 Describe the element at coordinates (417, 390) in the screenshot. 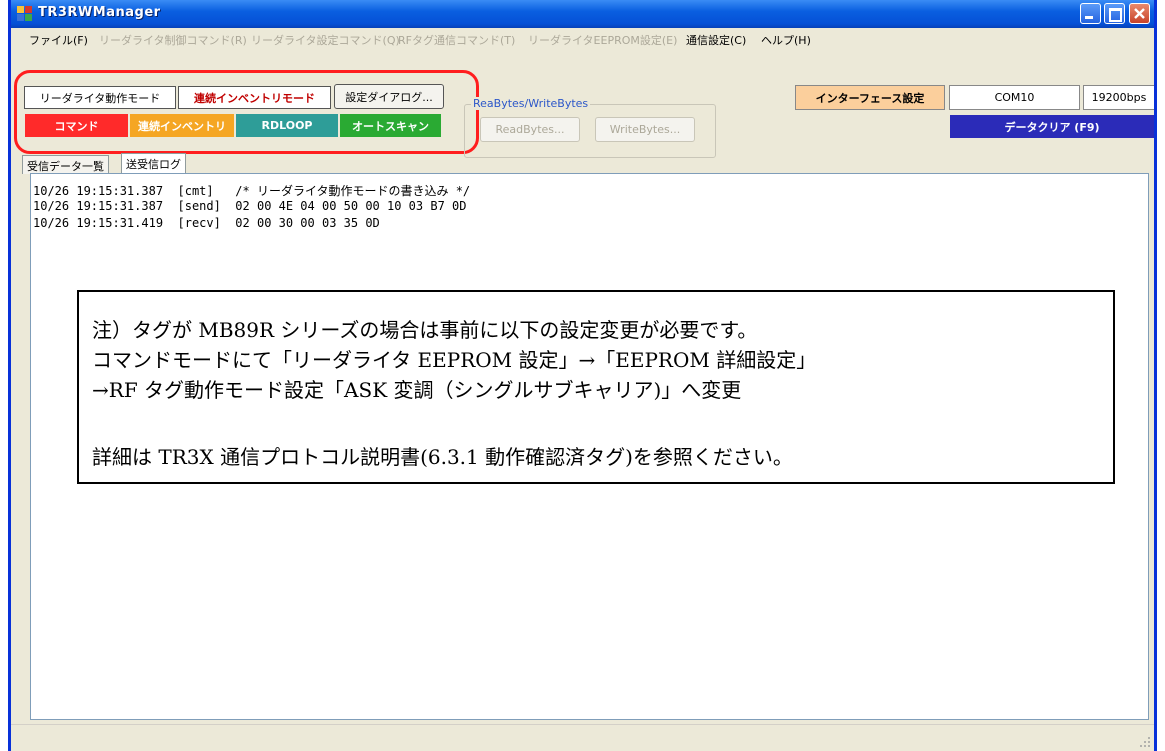

I see `note-line-3: →RF タグ動作モード設定「ASK 変調（シングルサブキャリア)」へ変更` at that location.